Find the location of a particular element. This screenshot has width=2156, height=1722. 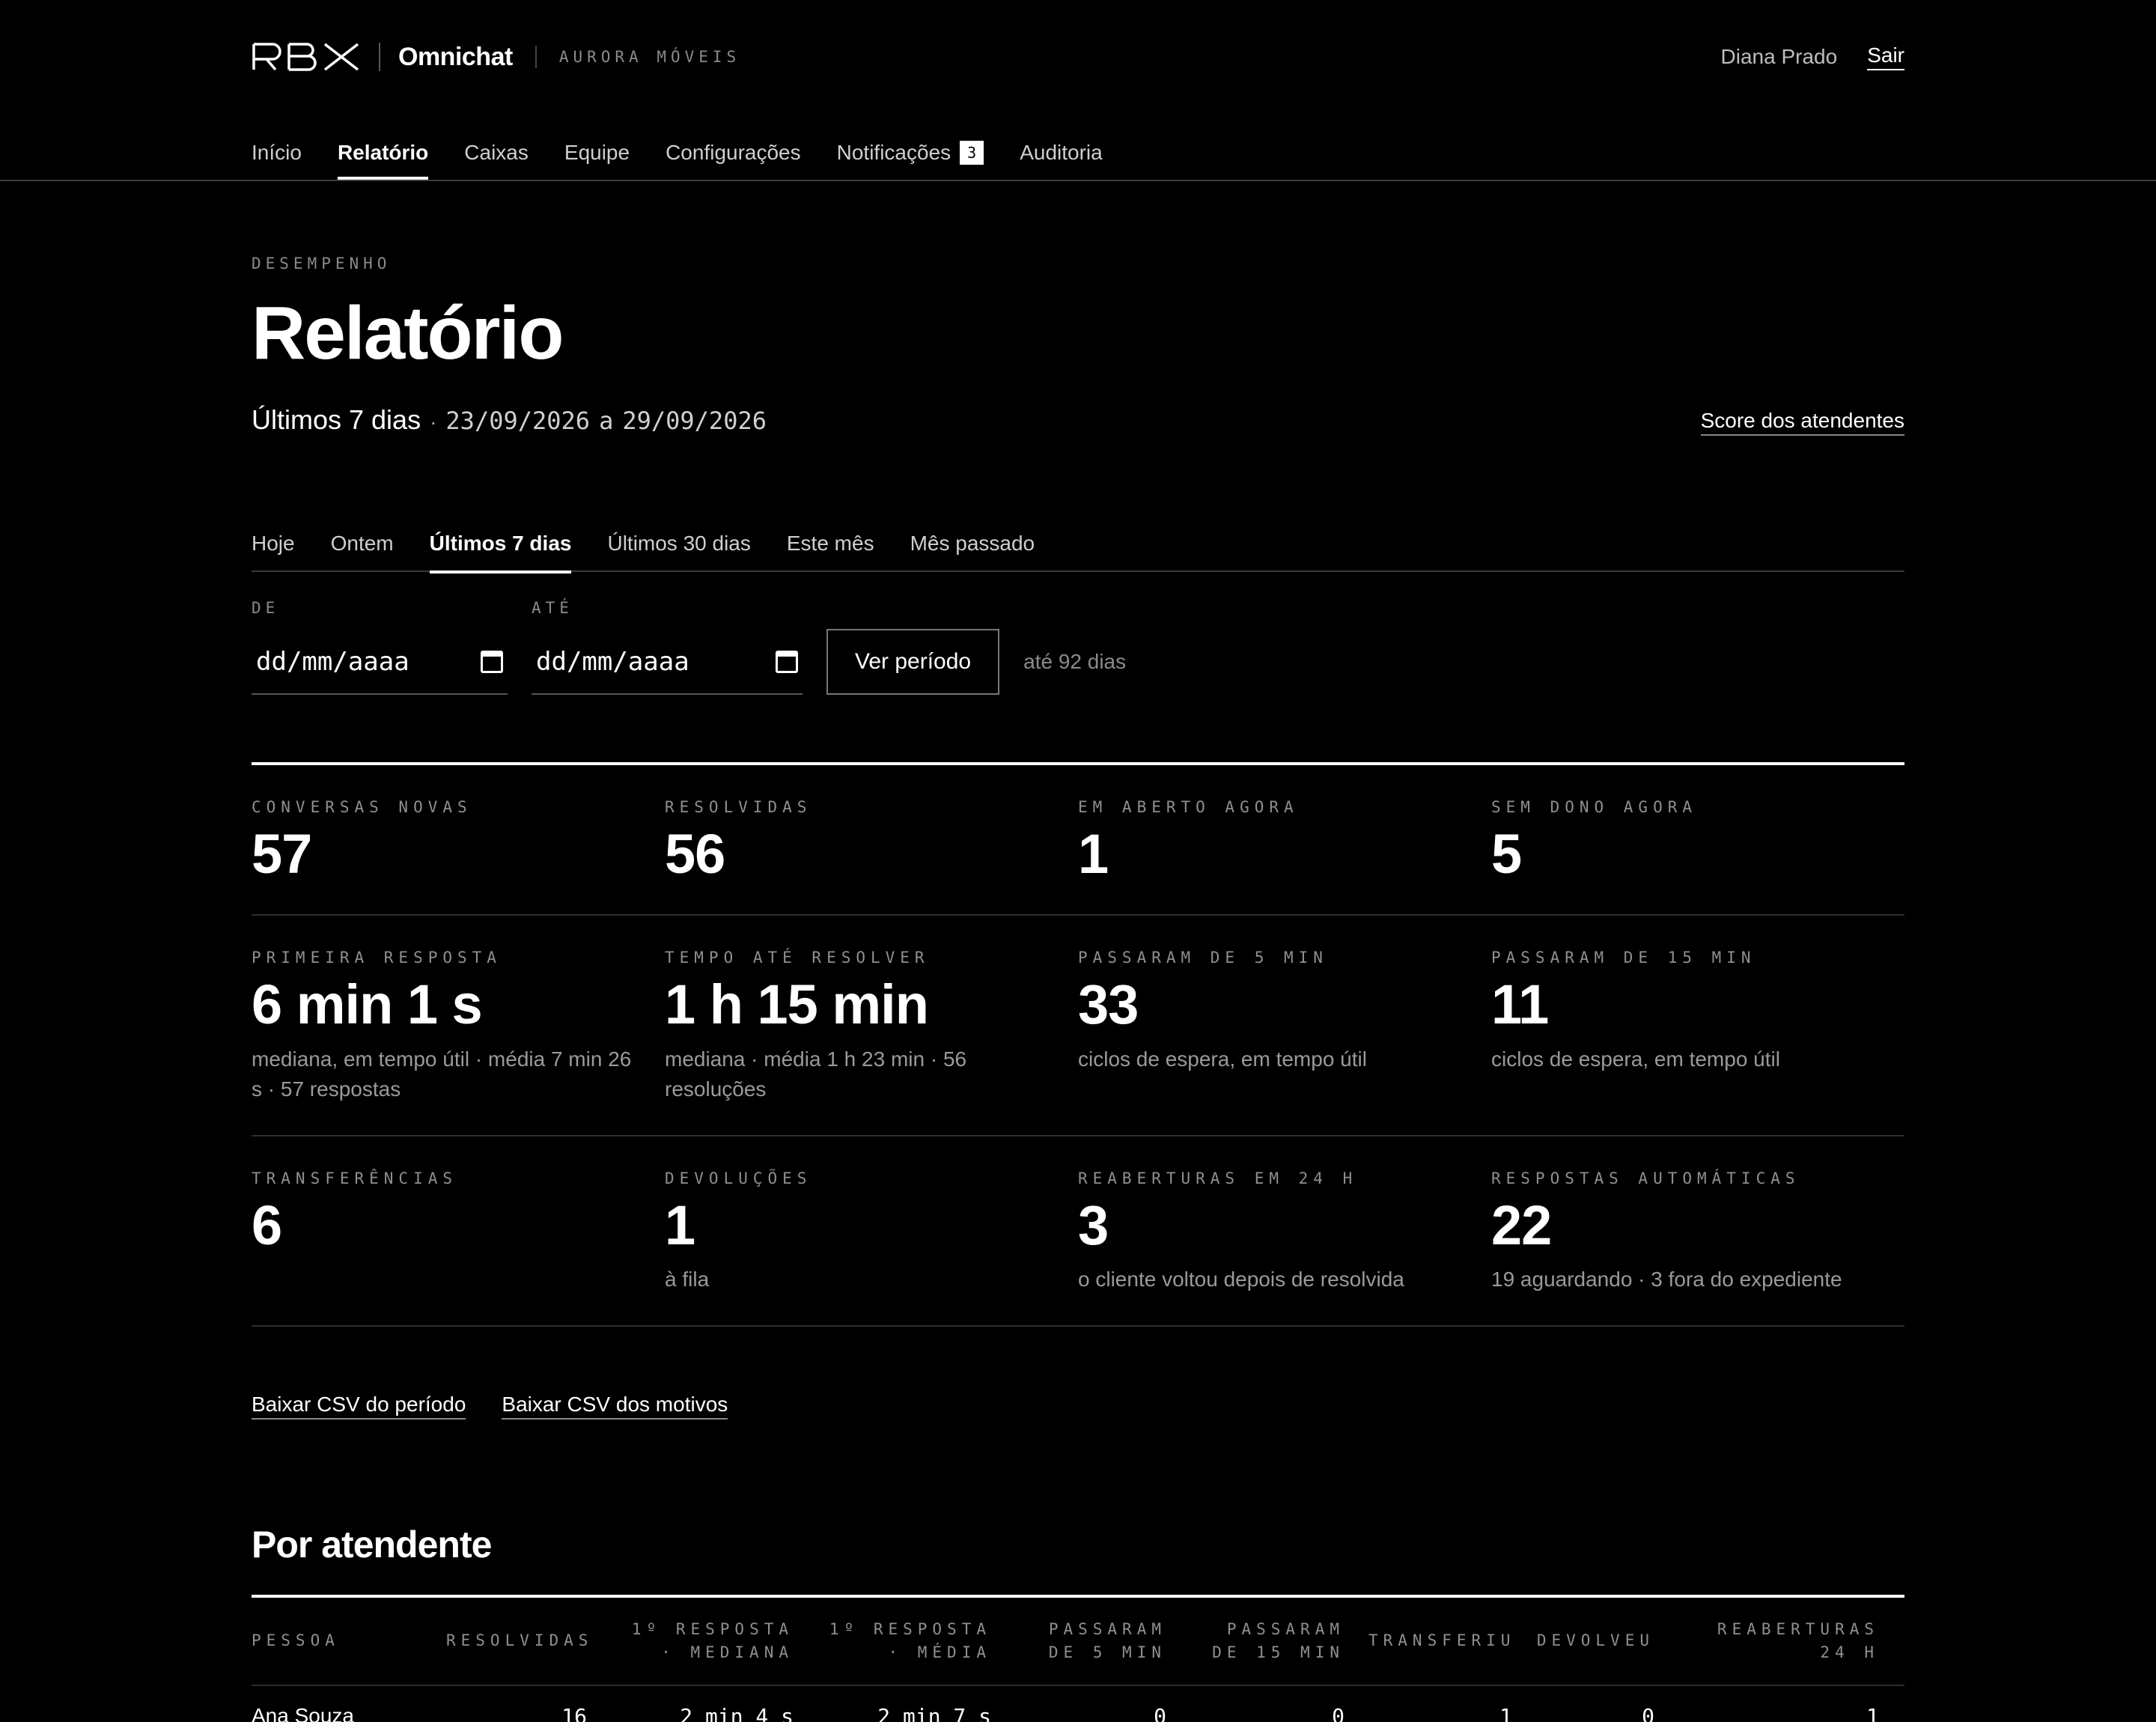

kpi-label: REABERTURAS EM 24 H is located at coordinates (1218, 1178).